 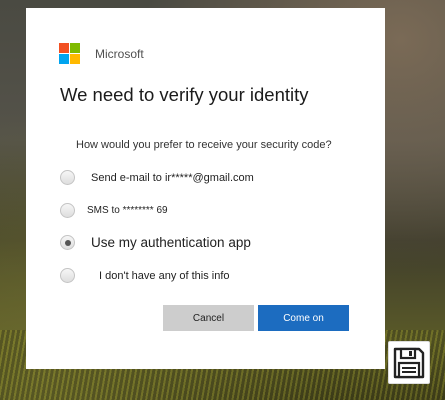 I want to click on option-email: Send e-mail to ir*****@gmail.com, so click(x=157, y=177).